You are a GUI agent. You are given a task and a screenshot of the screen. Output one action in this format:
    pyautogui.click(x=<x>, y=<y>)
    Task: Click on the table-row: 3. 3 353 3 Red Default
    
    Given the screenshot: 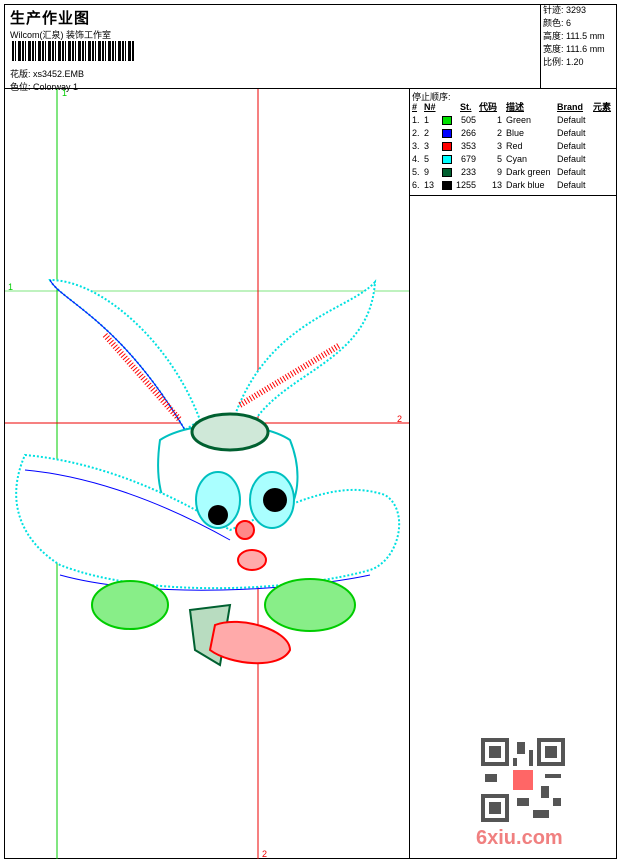 What is the action you would take?
    pyautogui.click(x=513, y=146)
    